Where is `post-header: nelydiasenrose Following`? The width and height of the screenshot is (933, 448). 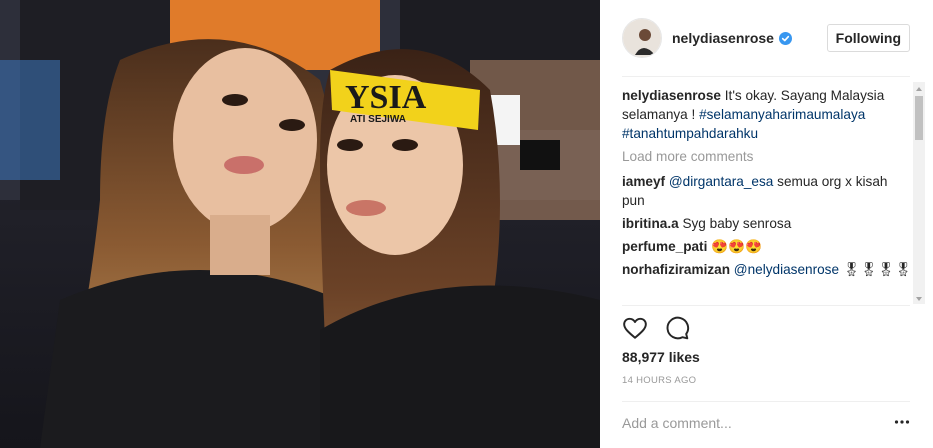
post-header: nelydiasenrose Following is located at coordinates (766, 38).